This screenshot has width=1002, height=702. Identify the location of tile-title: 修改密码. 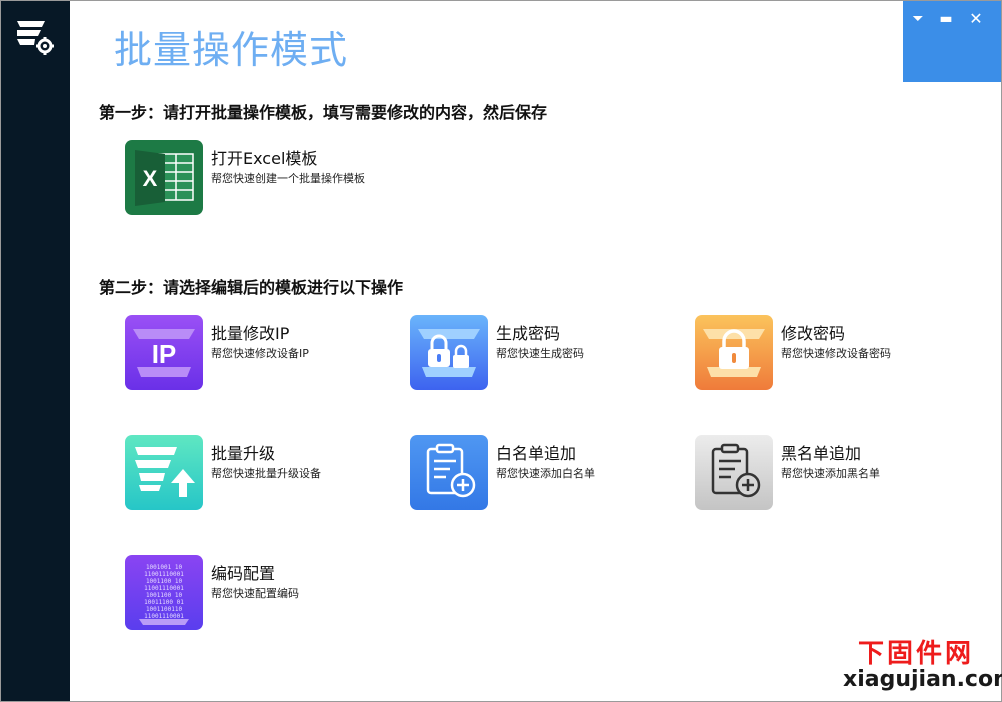
(813, 333).